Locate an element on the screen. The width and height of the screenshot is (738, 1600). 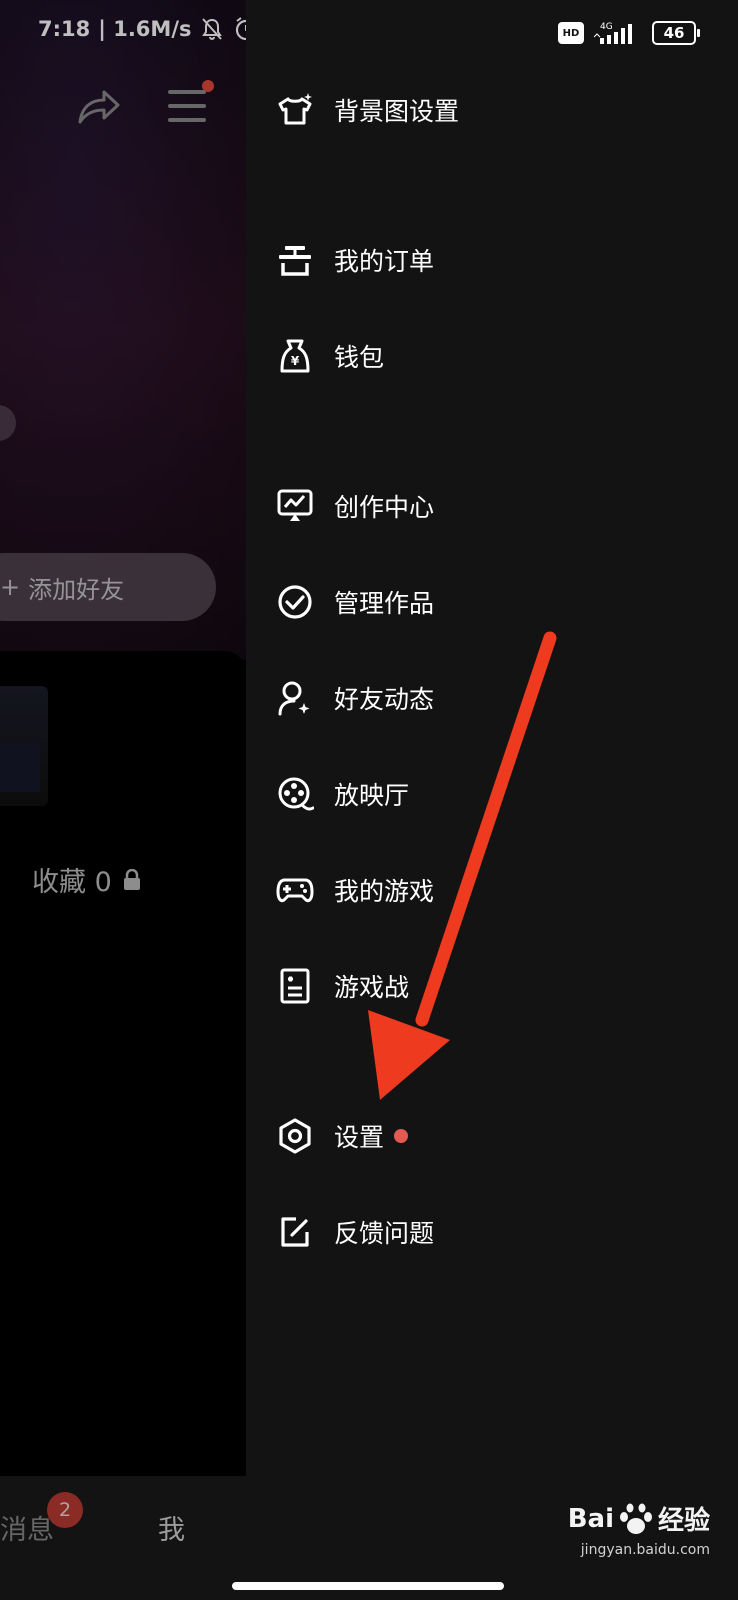
menu-item-background-settings: 背景图设置 is located at coordinates (367, 110).